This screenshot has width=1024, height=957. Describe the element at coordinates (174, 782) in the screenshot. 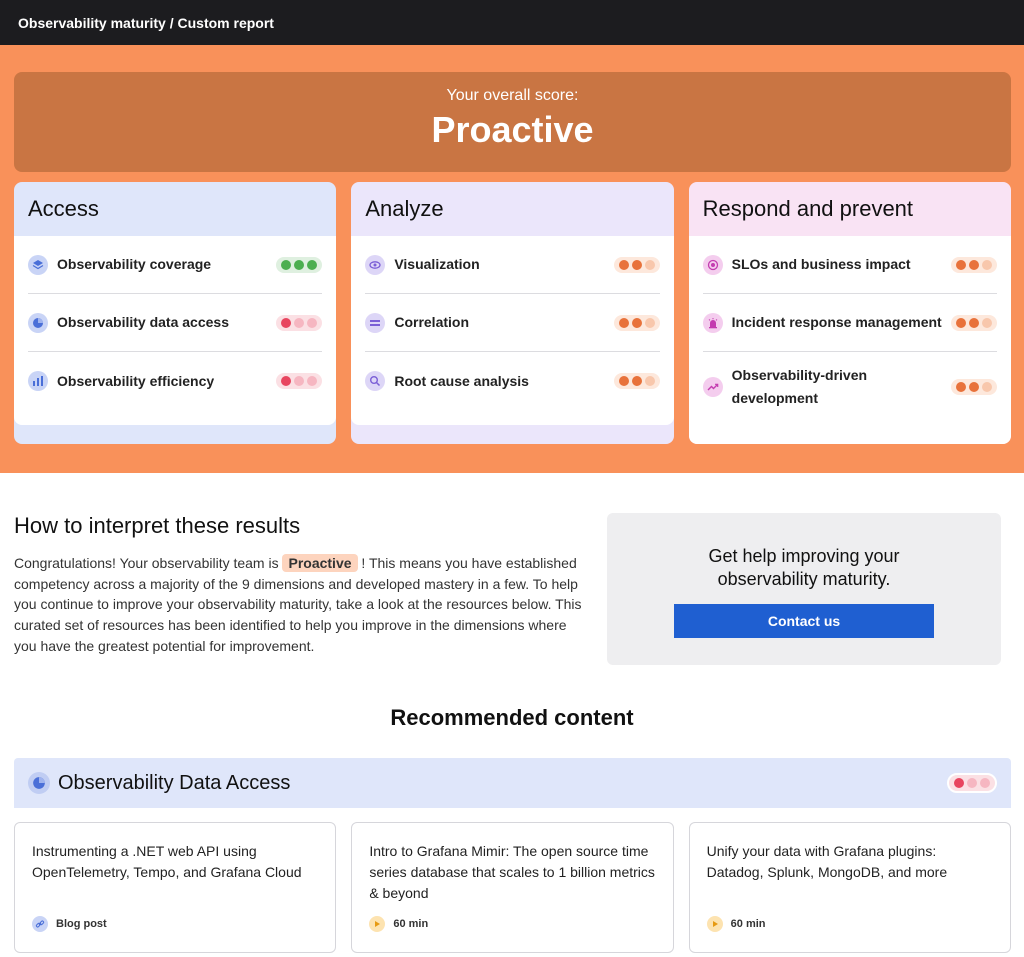

I see `recommended-section-title: Observability Data Access` at that location.